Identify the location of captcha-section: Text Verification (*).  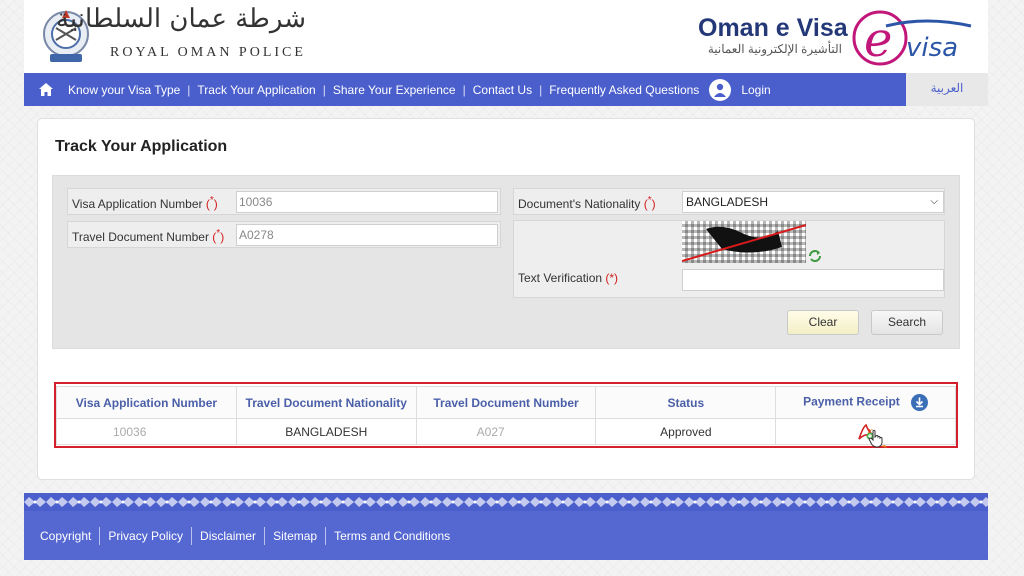
(729, 259).